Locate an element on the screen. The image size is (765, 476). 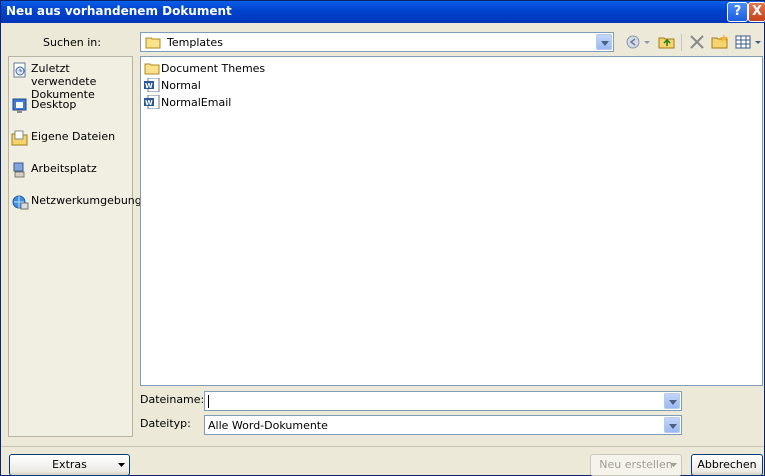
list-item: Document Themes is located at coordinates (204, 68).